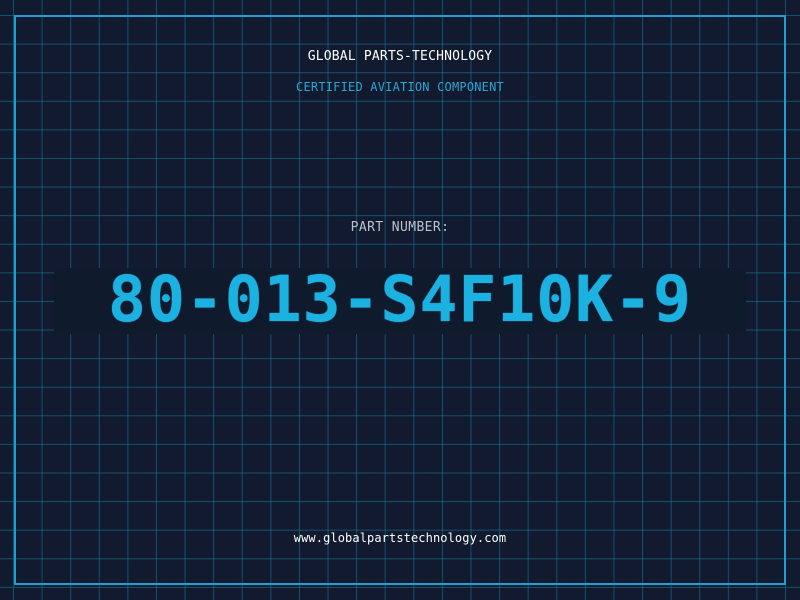  I want to click on part-number-label: PART NUMBER:, so click(400, 227).